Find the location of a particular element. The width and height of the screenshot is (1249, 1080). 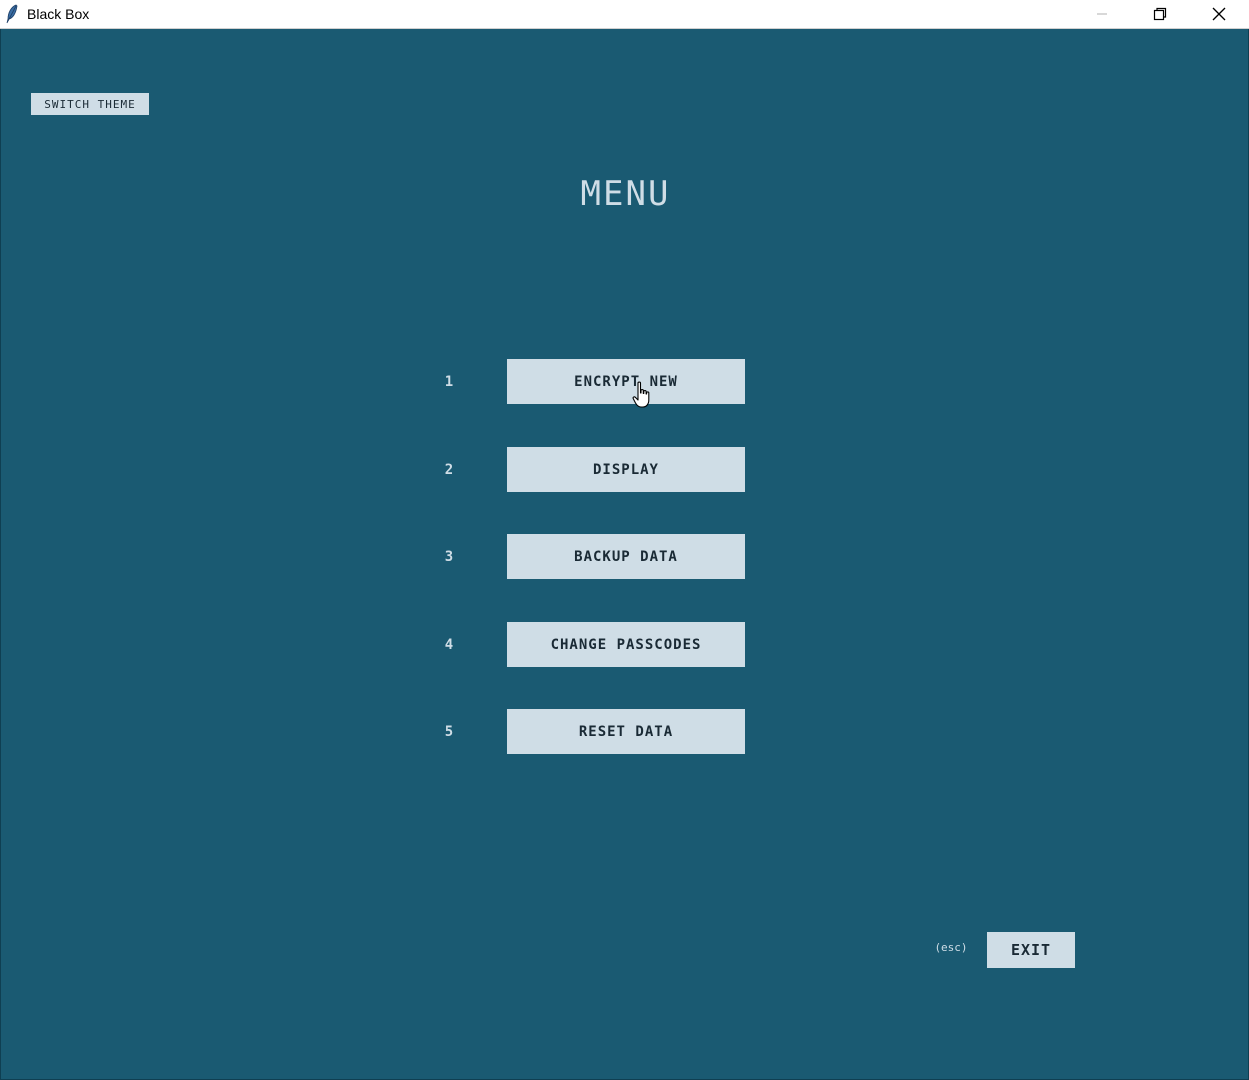

backup-data-button: BACKUP DATA is located at coordinates (626, 556).